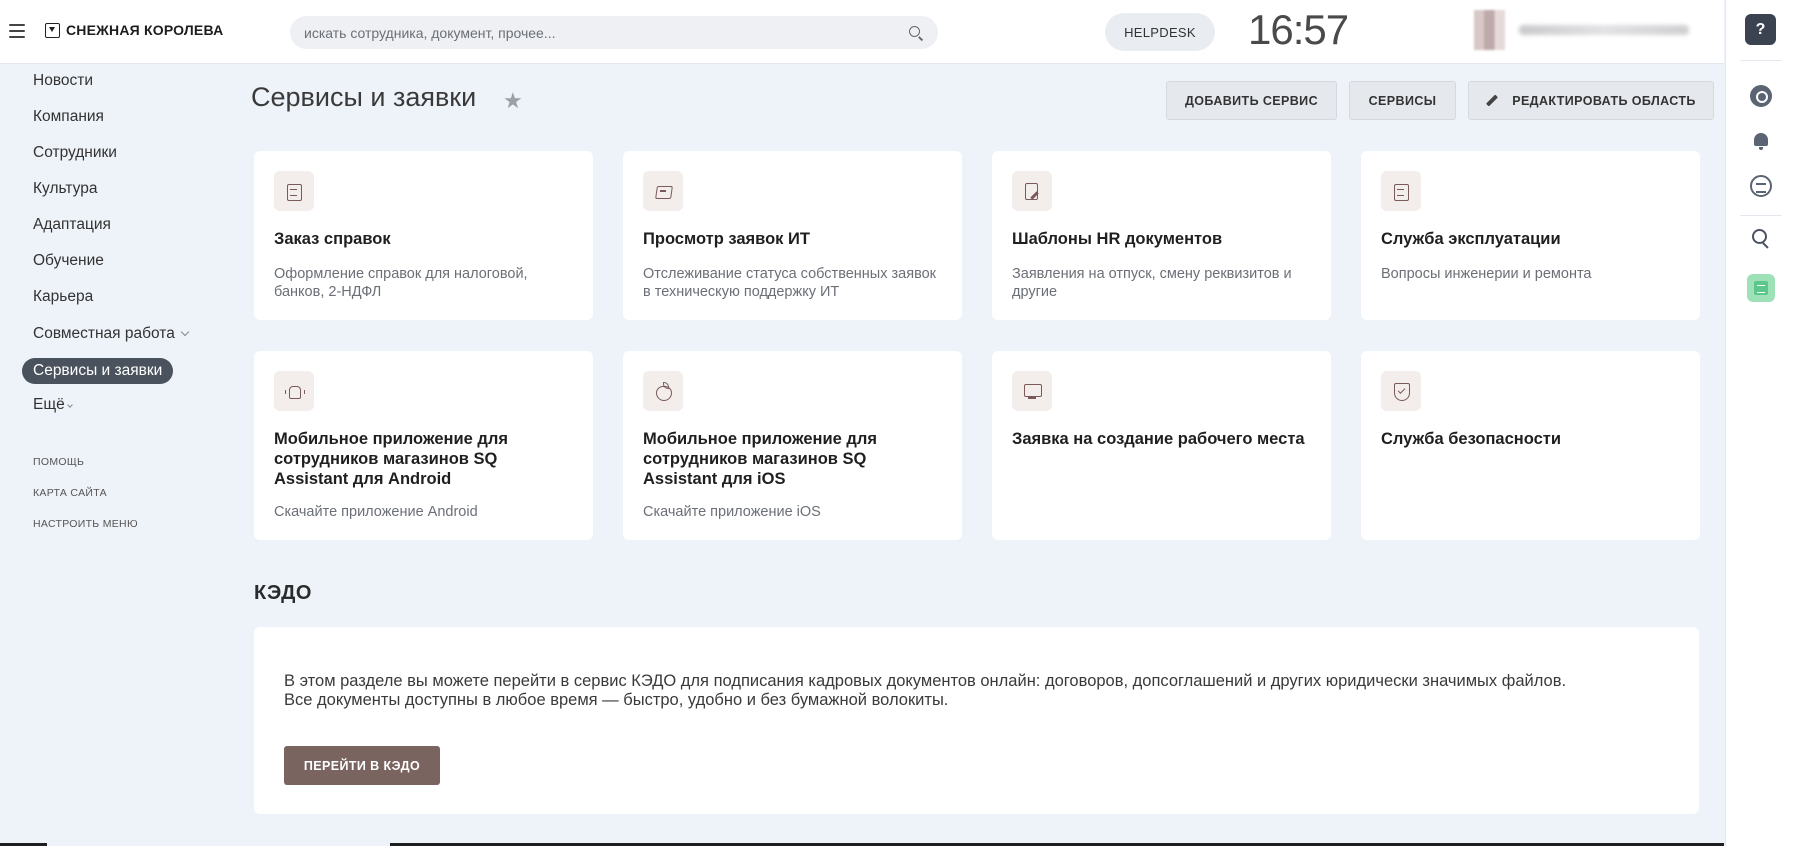 The width and height of the screenshot is (1795, 846). Describe the element at coordinates (1604, 100) in the screenshot. I see `edit-area-label: РЕДАКТИРОВАТЬ ОБЛАСТЬ` at that location.